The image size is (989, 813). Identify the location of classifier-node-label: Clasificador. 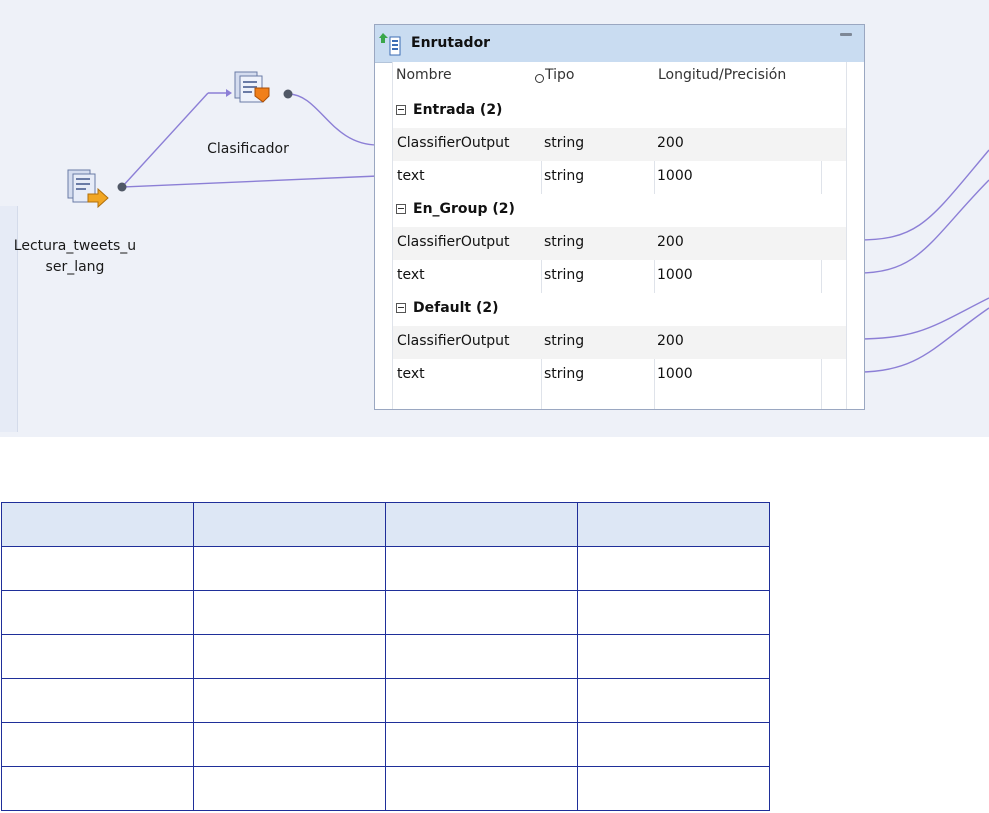
(248, 149).